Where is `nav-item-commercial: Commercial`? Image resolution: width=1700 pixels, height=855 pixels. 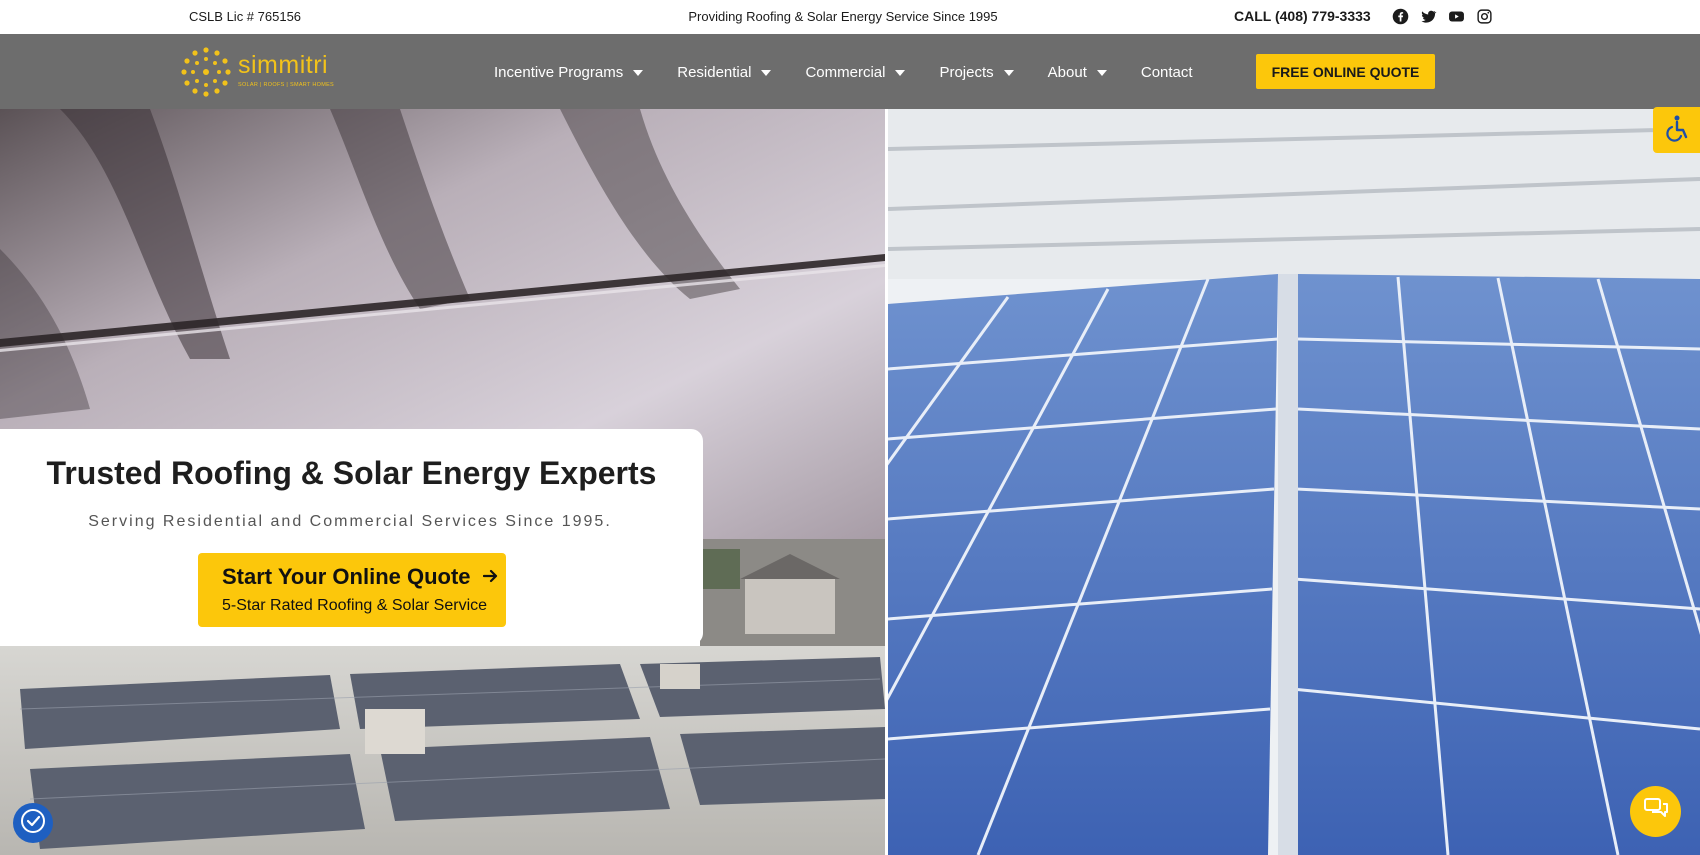 nav-item-commercial: Commercial is located at coordinates (855, 72).